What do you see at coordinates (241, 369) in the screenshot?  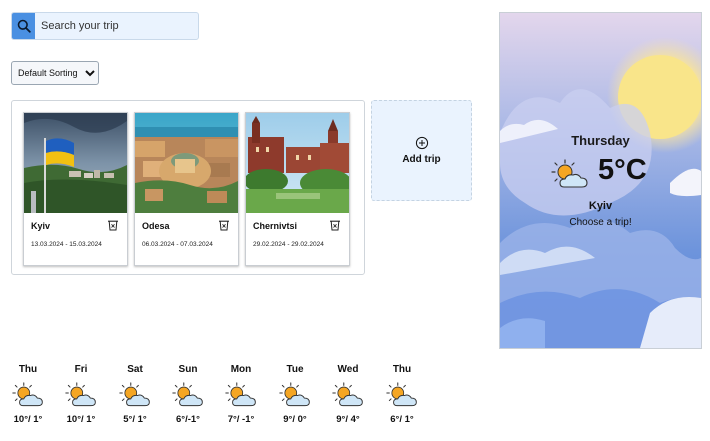 I see `forecast-day-name: Mon` at bounding box center [241, 369].